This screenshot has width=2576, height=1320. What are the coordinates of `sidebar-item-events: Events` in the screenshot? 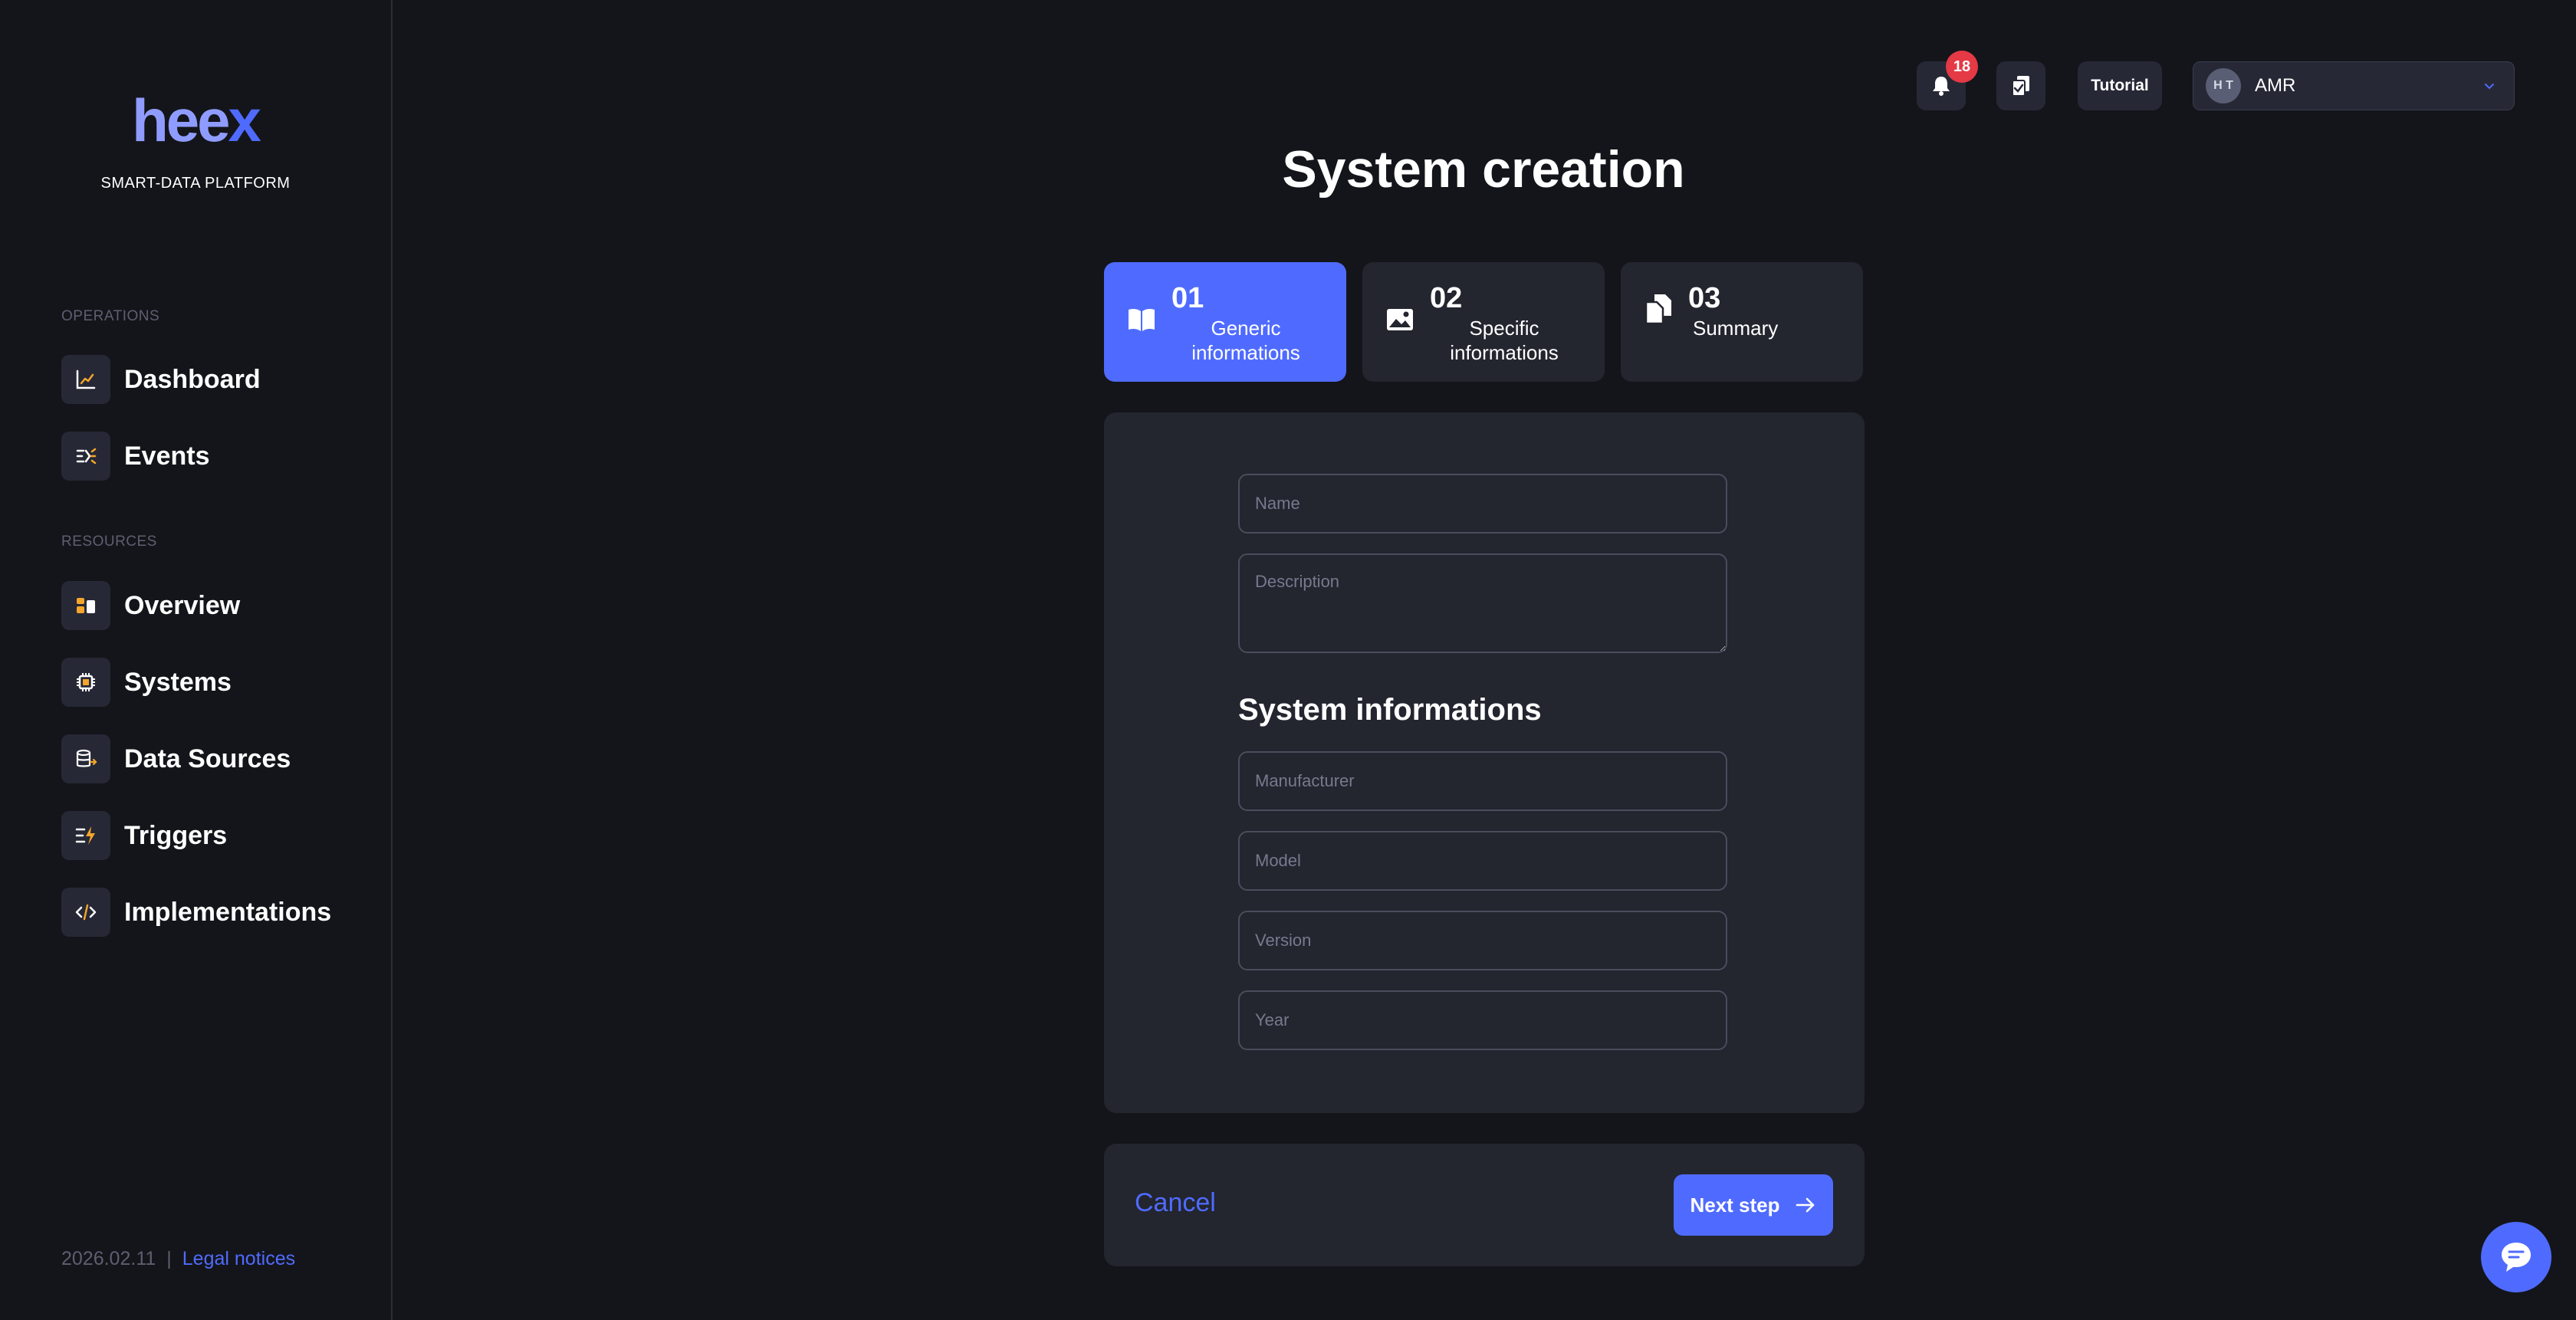 It's located at (136, 456).